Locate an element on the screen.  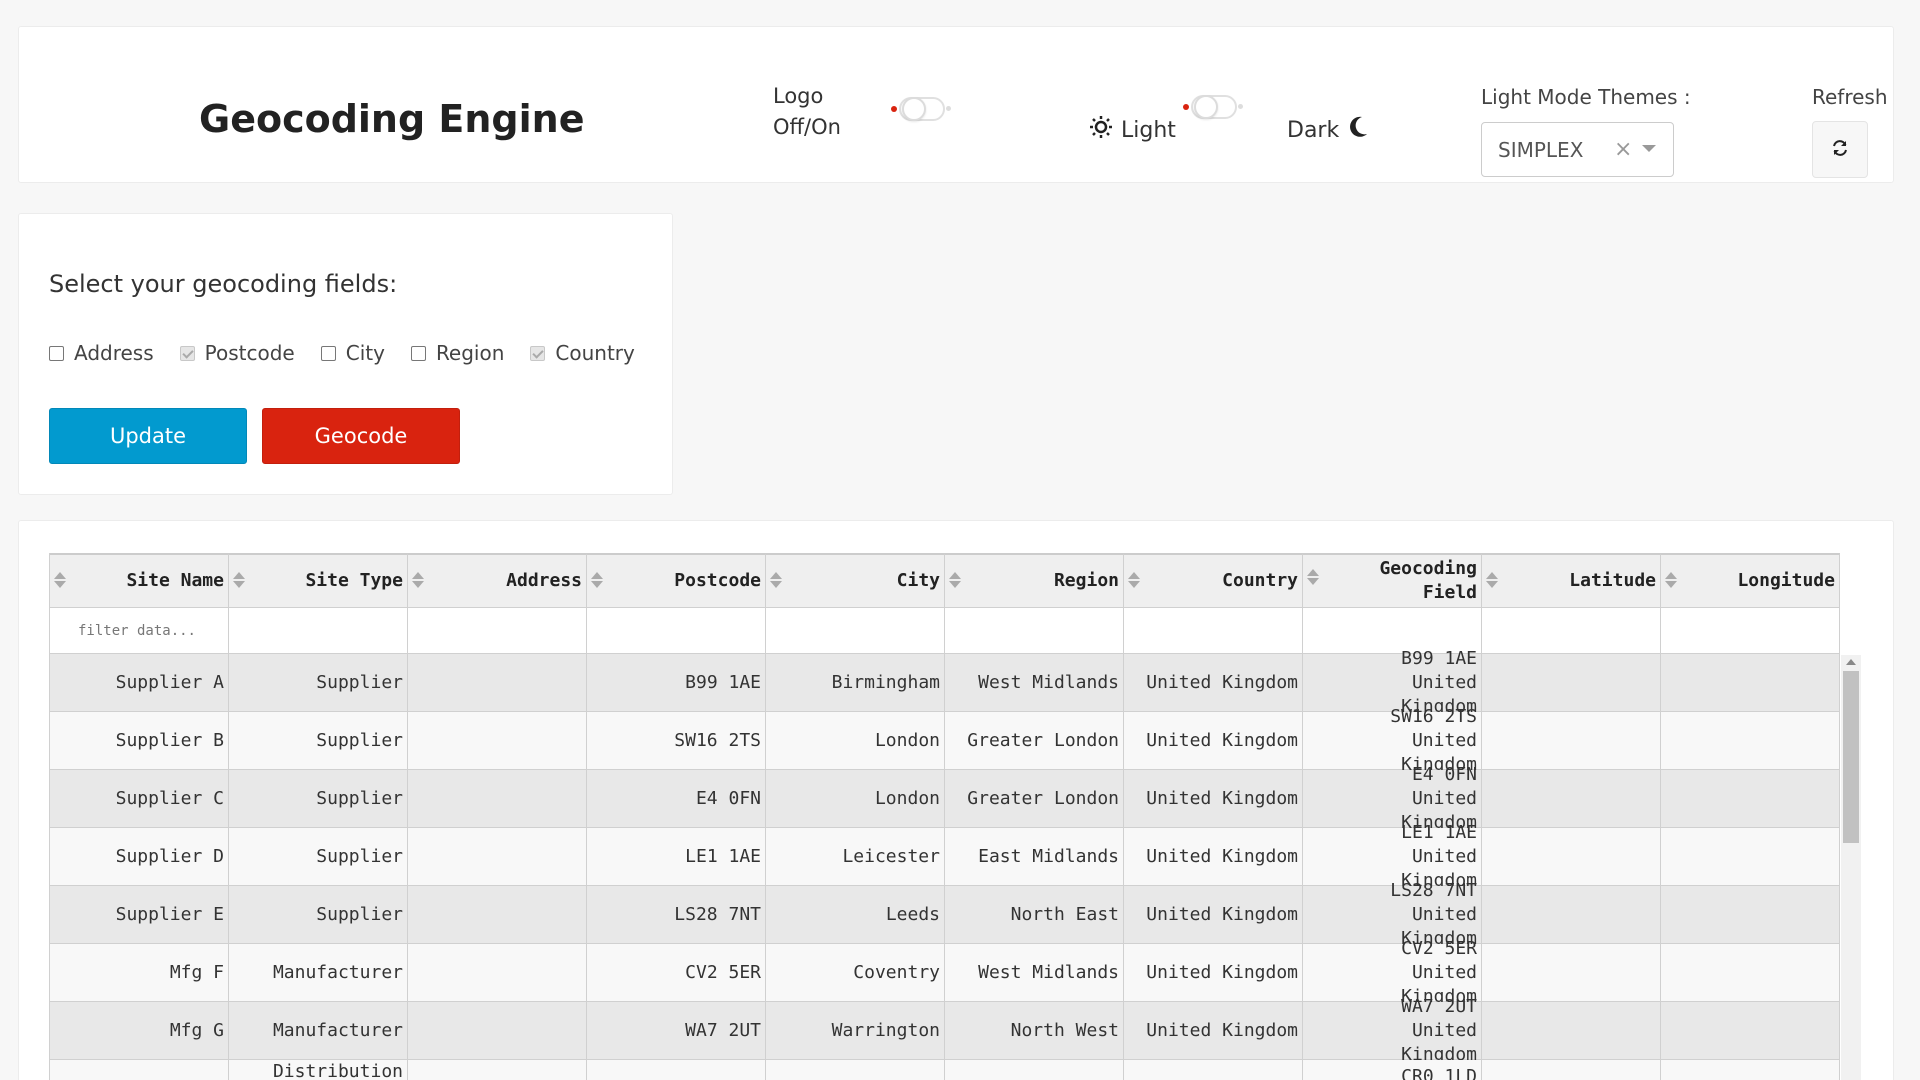
chevron-down-icon is located at coordinates (1649, 148).